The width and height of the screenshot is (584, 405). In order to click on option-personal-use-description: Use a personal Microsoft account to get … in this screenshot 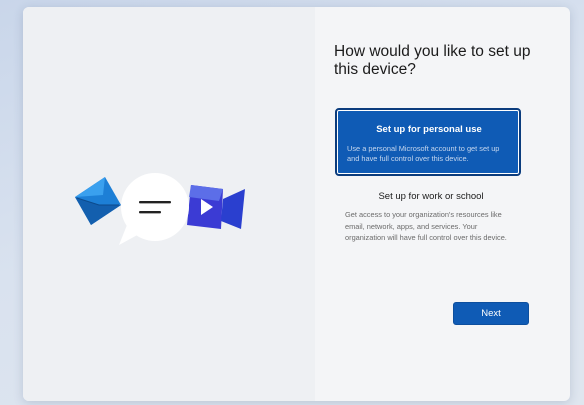, I will do `click(423, 153)`.